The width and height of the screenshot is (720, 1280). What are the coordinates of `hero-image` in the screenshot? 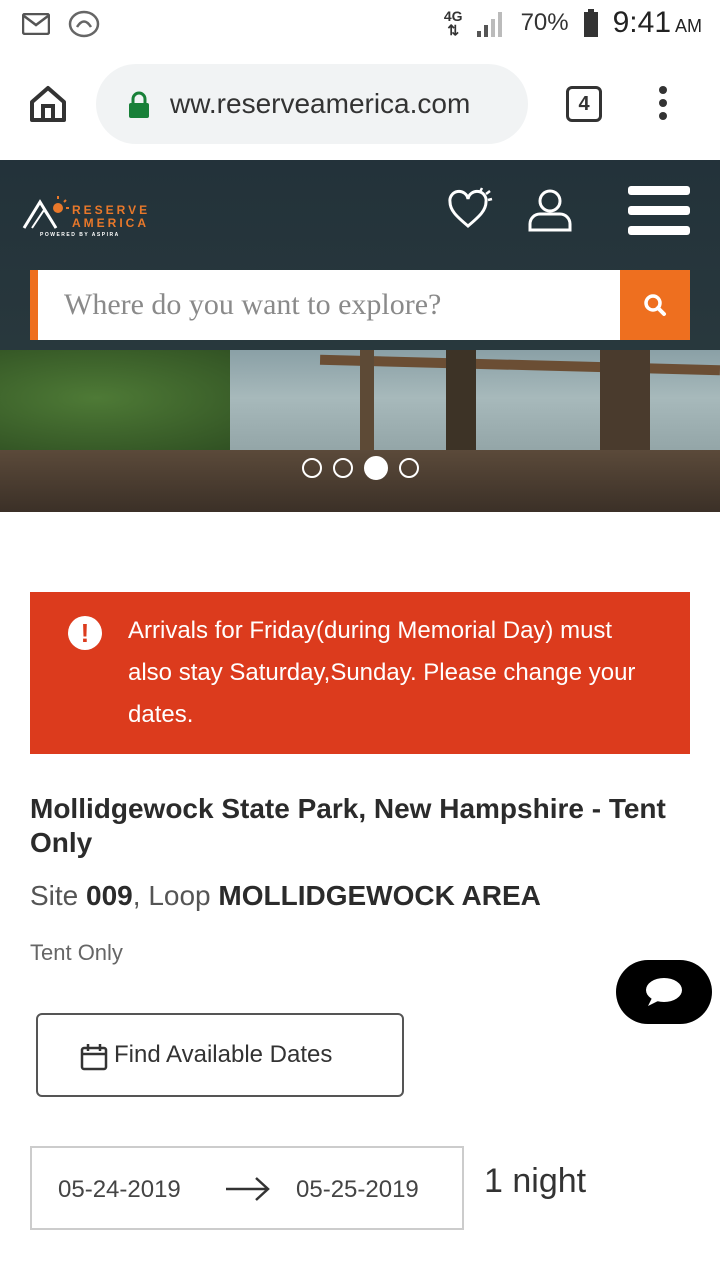 It's located at (360, 431).